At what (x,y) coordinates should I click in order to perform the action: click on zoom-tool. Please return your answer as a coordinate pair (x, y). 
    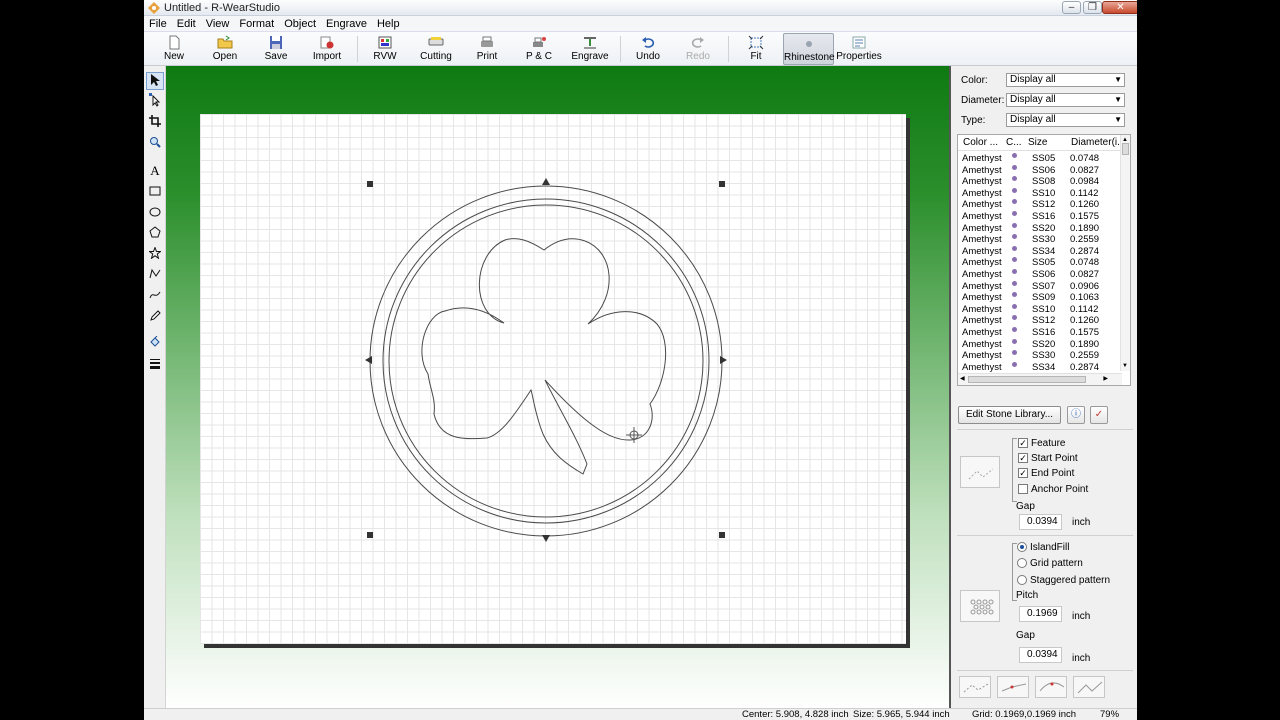
    Looking at the image, I should click on (155, 144).